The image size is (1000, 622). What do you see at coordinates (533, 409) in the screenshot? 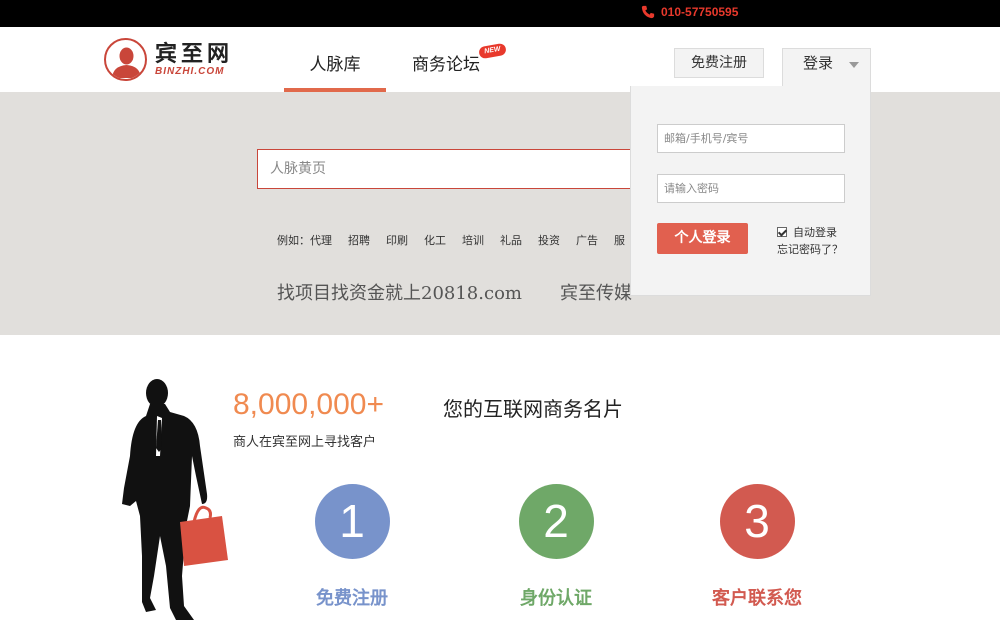
I see `tagline: 您的互联网商务名片` at bounding box center [533, 409].